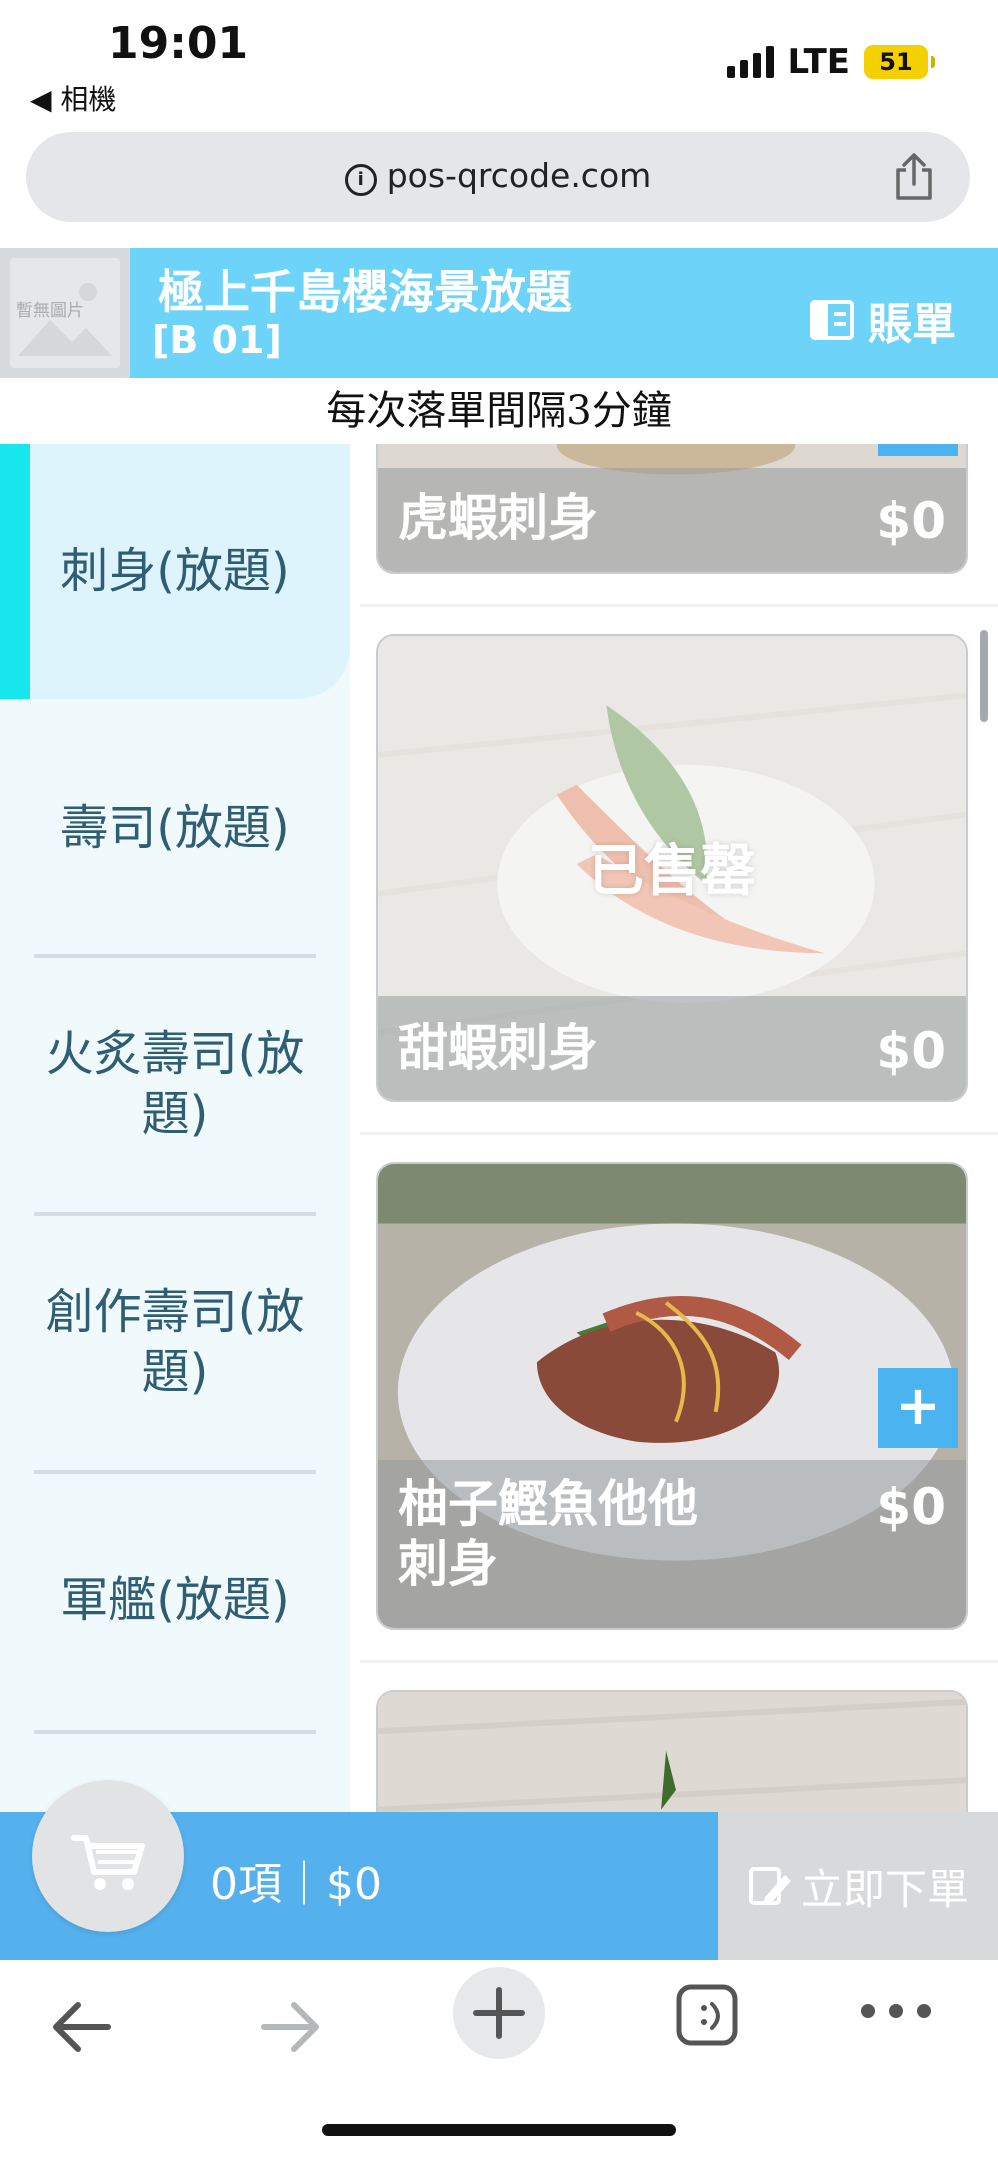 This screenshot has width=998, height=2160. What do you see at coordinates (50, 311) in the screenshot?
I see `logo-placeholder-text: 暫無圖片` at bounding box center [50, 311].